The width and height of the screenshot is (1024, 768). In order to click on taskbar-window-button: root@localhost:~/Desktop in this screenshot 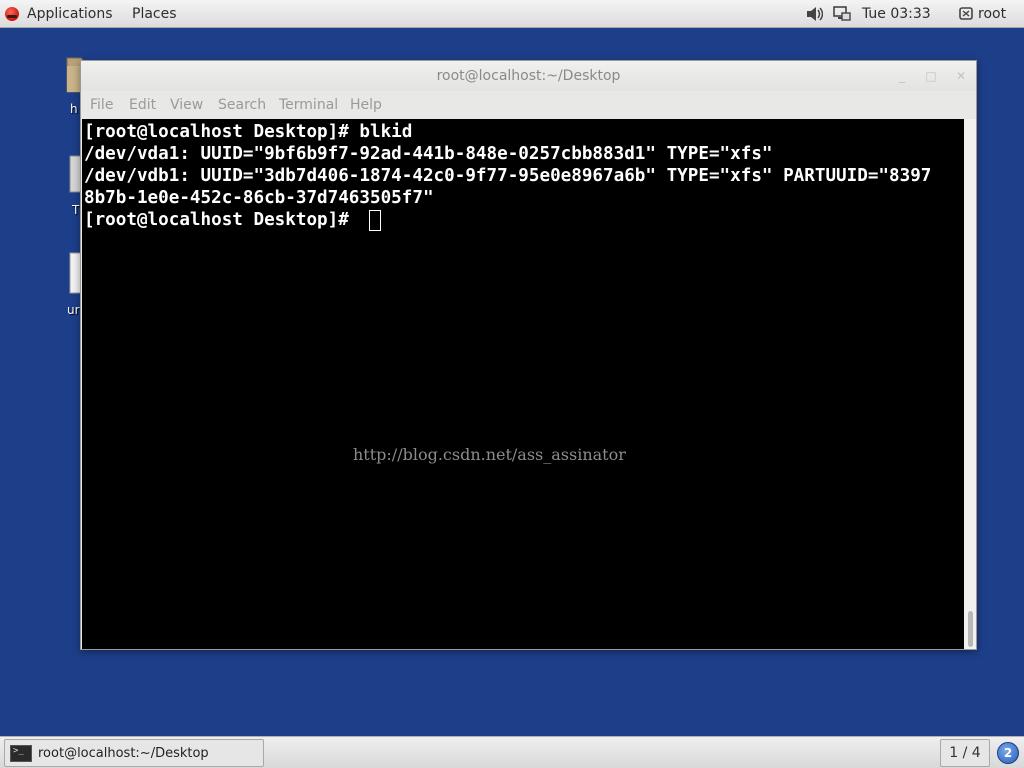, I will do `click(134, 753)`.